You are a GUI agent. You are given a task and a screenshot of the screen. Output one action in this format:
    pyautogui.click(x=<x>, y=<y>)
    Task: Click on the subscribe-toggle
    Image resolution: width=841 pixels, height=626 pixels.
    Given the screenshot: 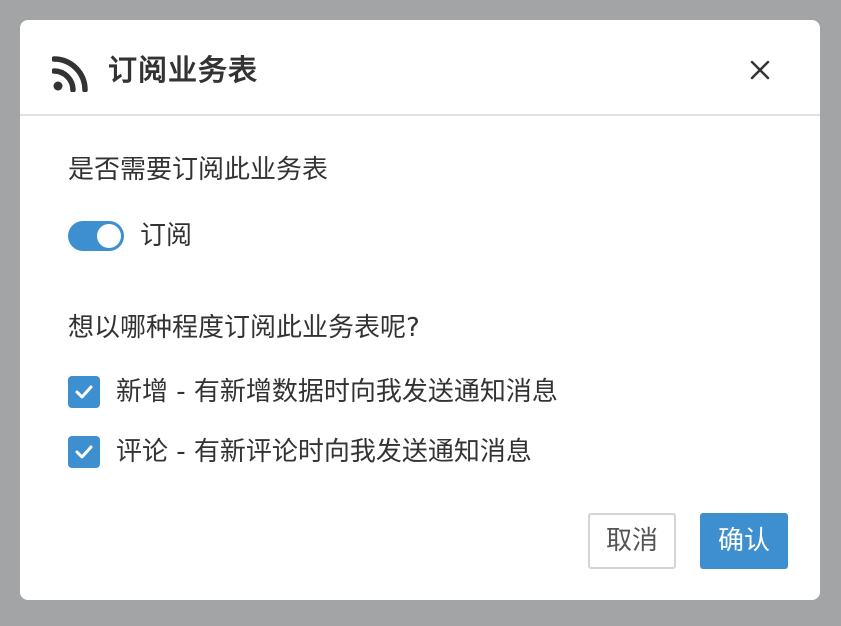 What is the action you would take?
    pyautogui.click(x=96, y=236)
    